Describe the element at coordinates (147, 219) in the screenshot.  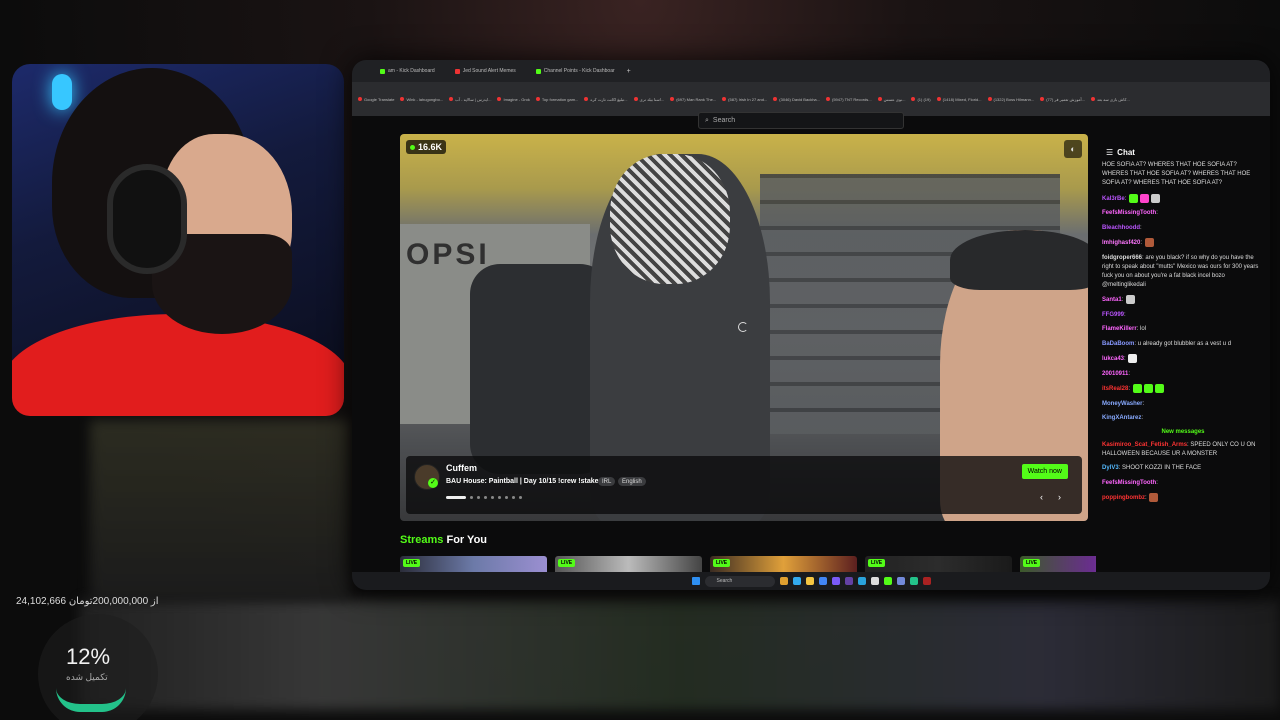
I see `headphones-icon` at that location.